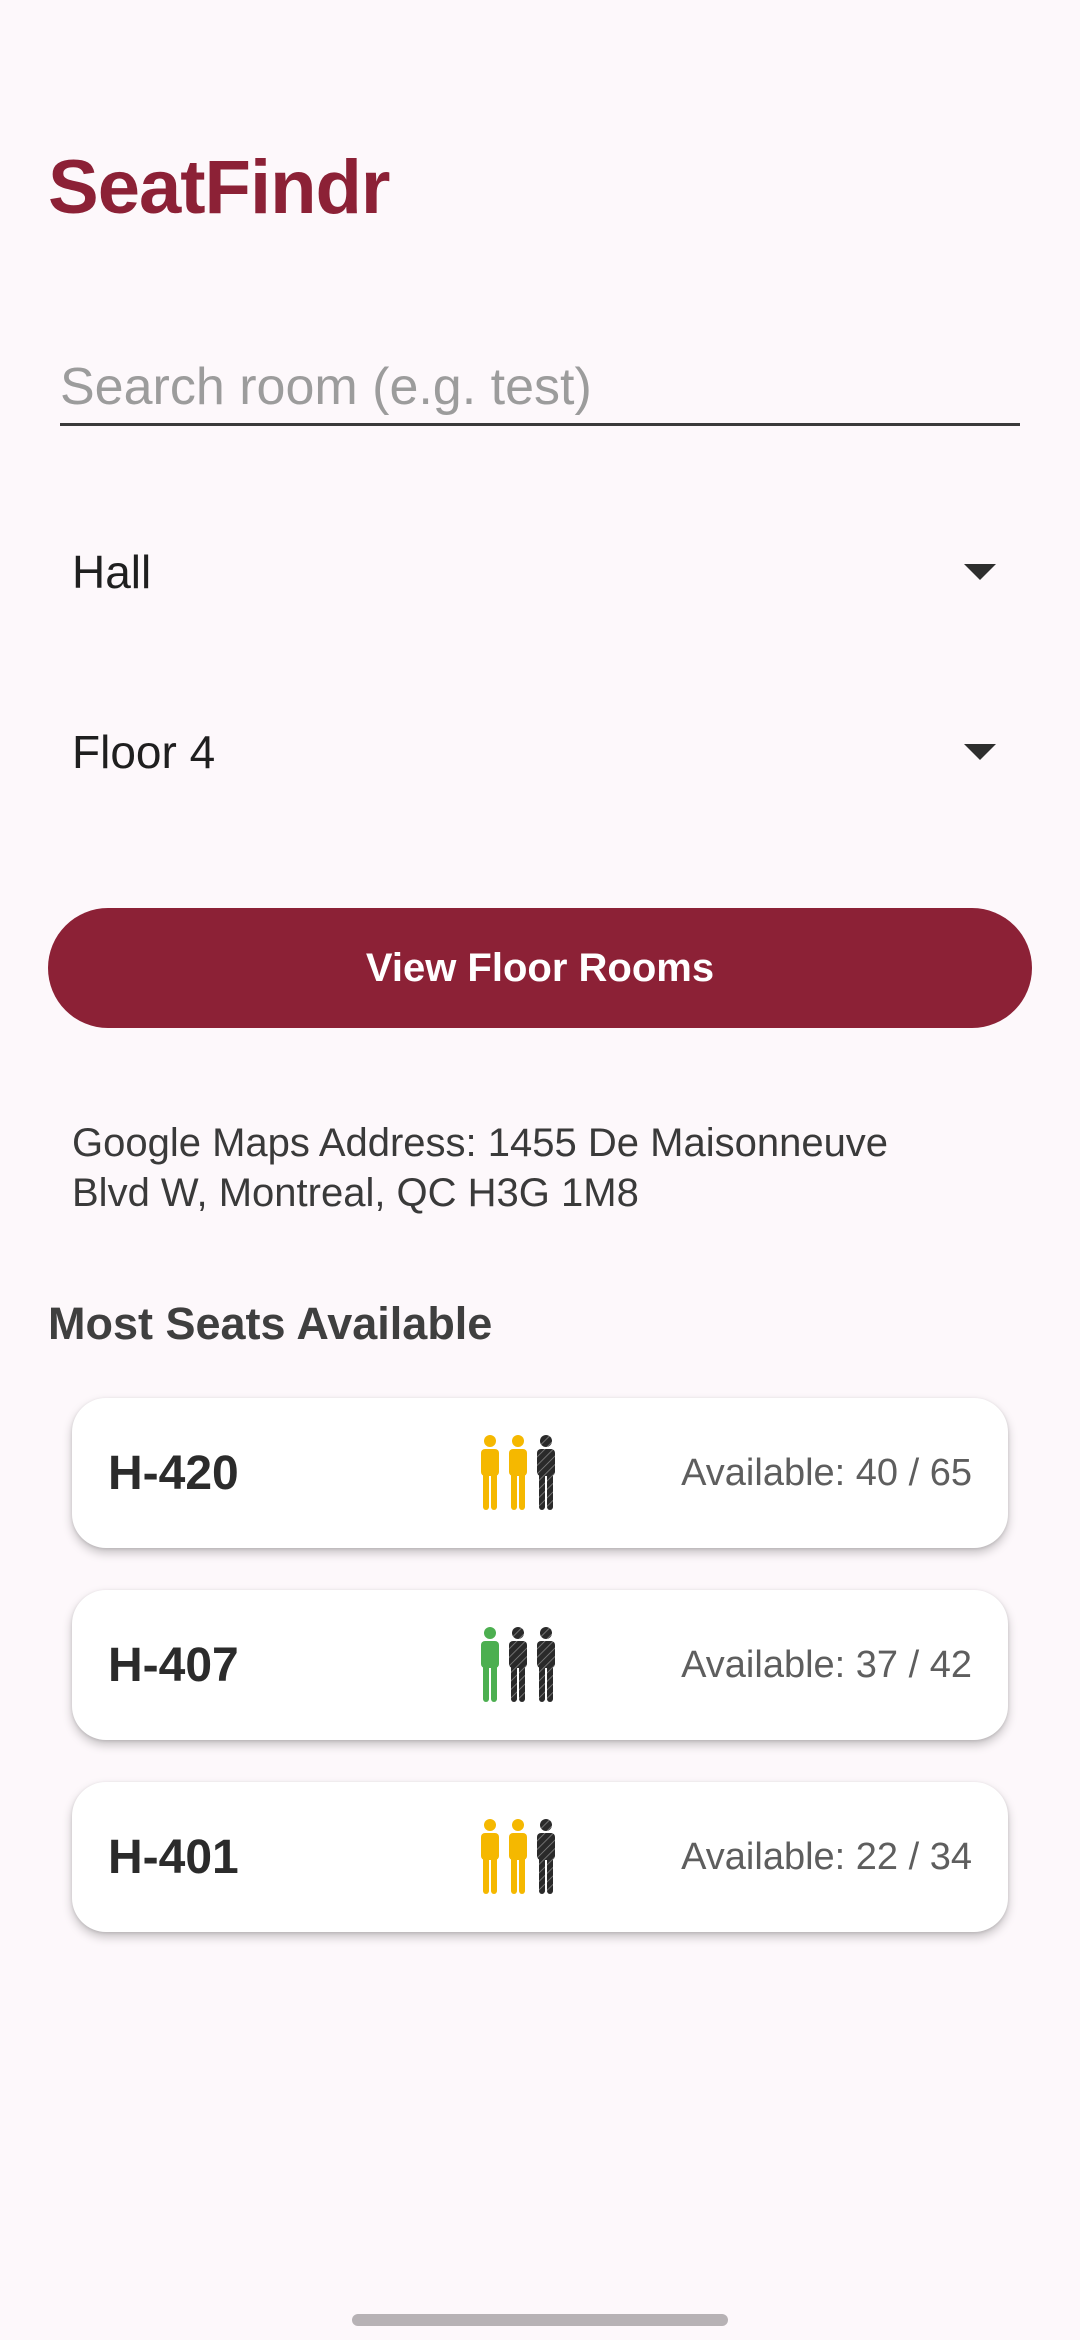 This screenshot has width=1080, height=2340. What do you see at coordinates (826, 1664) in the screenshot?
I see `room-availability: Available: 37 / 42` at bounding box center [826, 1664].